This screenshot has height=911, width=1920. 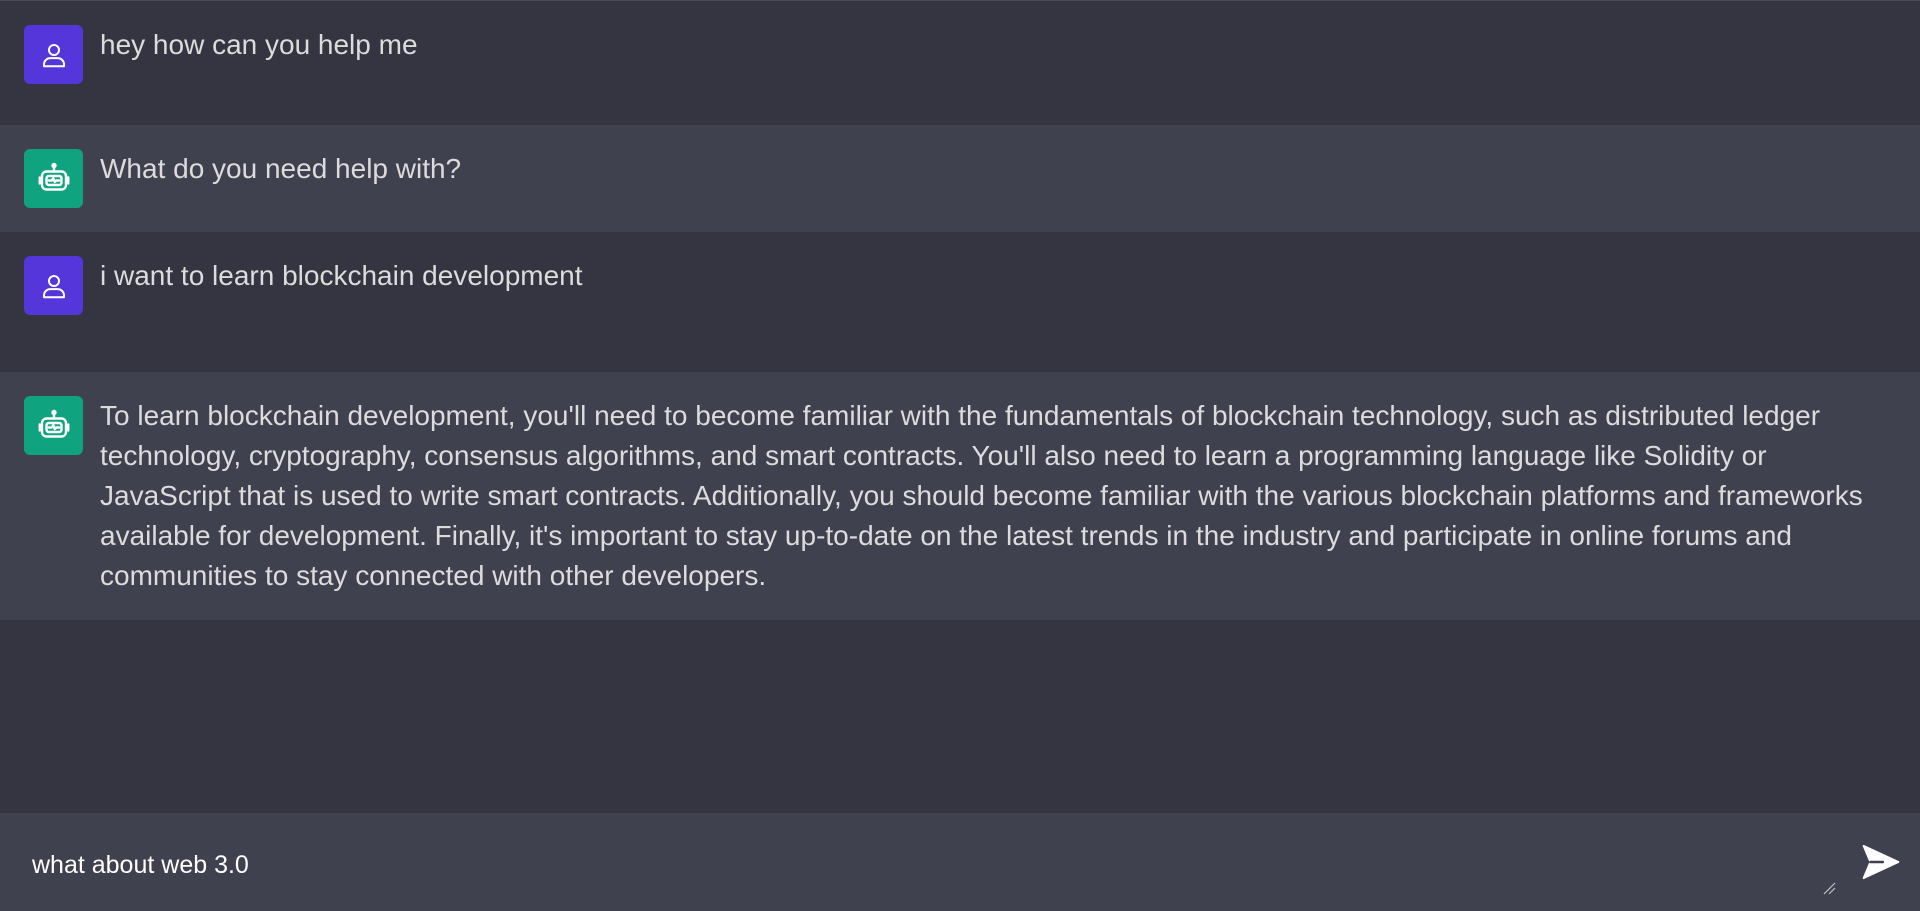 What do you see at coordinates (927, 865) in the screenshot?
I see `prompt-input` at bounding box center [927, 865].